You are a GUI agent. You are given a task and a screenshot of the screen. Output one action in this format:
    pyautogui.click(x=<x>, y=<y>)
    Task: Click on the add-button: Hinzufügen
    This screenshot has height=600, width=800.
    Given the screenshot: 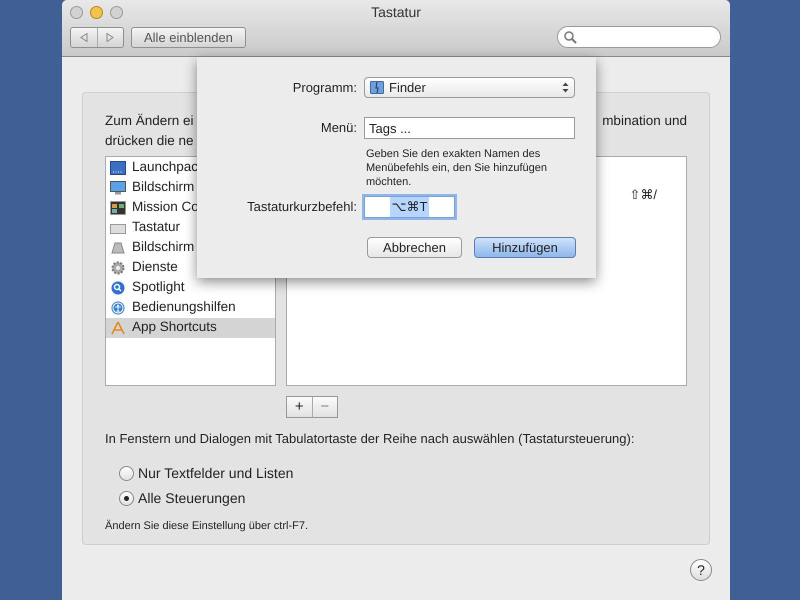 What is the action you would take?
    pyautogui.click(x=525, y=247)
    